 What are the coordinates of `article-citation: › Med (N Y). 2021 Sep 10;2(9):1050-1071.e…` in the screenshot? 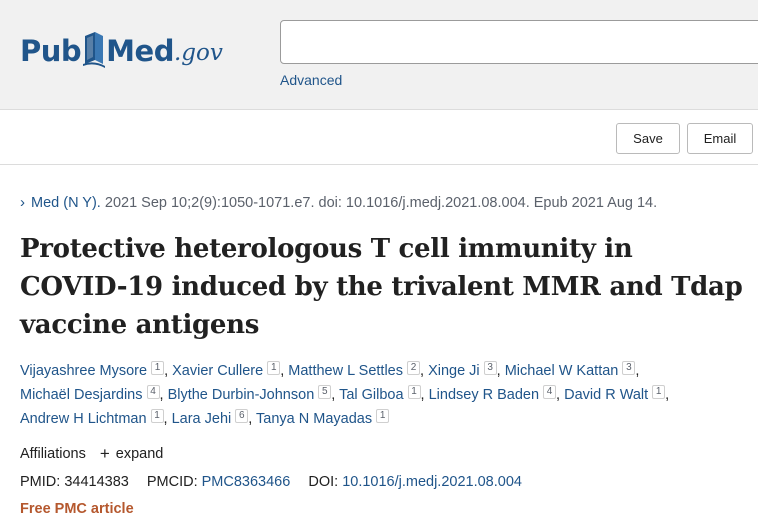 It's located at (338, 202).